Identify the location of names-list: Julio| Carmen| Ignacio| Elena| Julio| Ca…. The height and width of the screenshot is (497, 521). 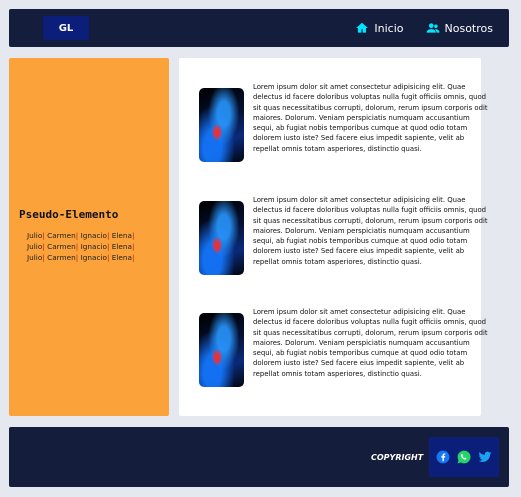
(80, 246).